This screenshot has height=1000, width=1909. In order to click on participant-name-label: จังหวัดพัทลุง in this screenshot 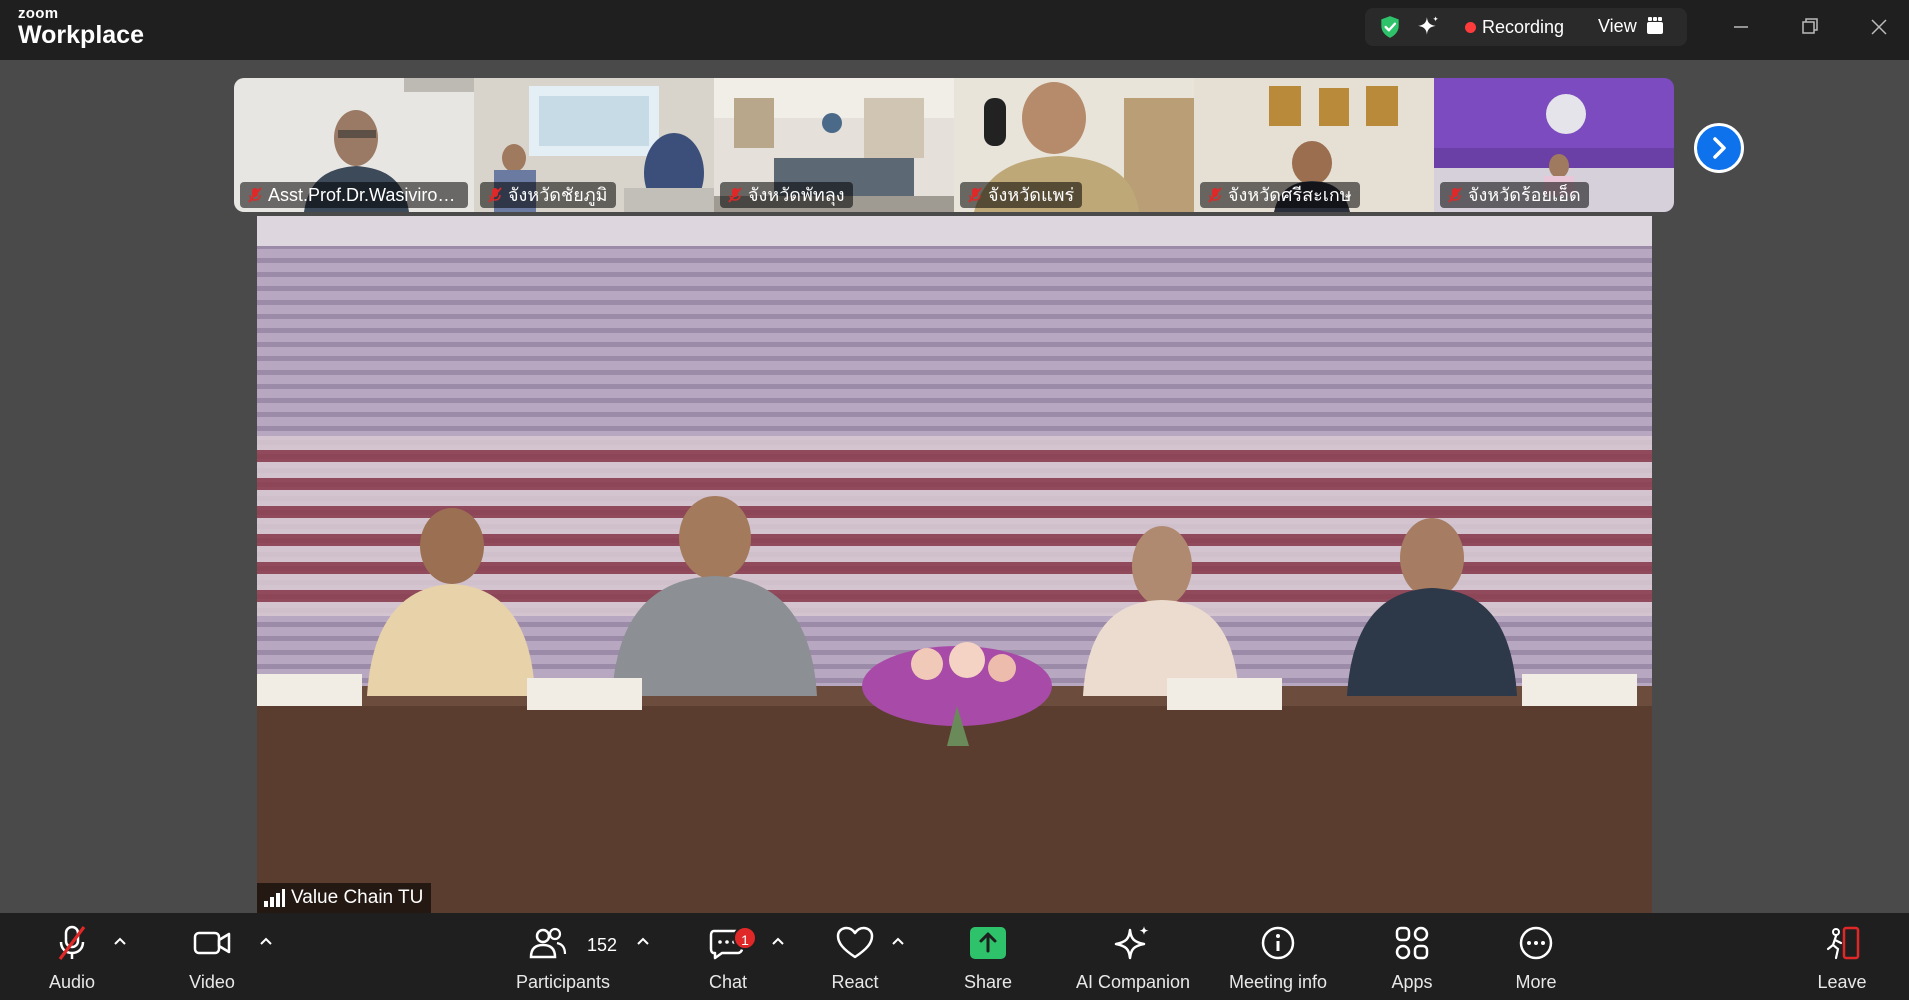, I will do `click(786, 195)`.